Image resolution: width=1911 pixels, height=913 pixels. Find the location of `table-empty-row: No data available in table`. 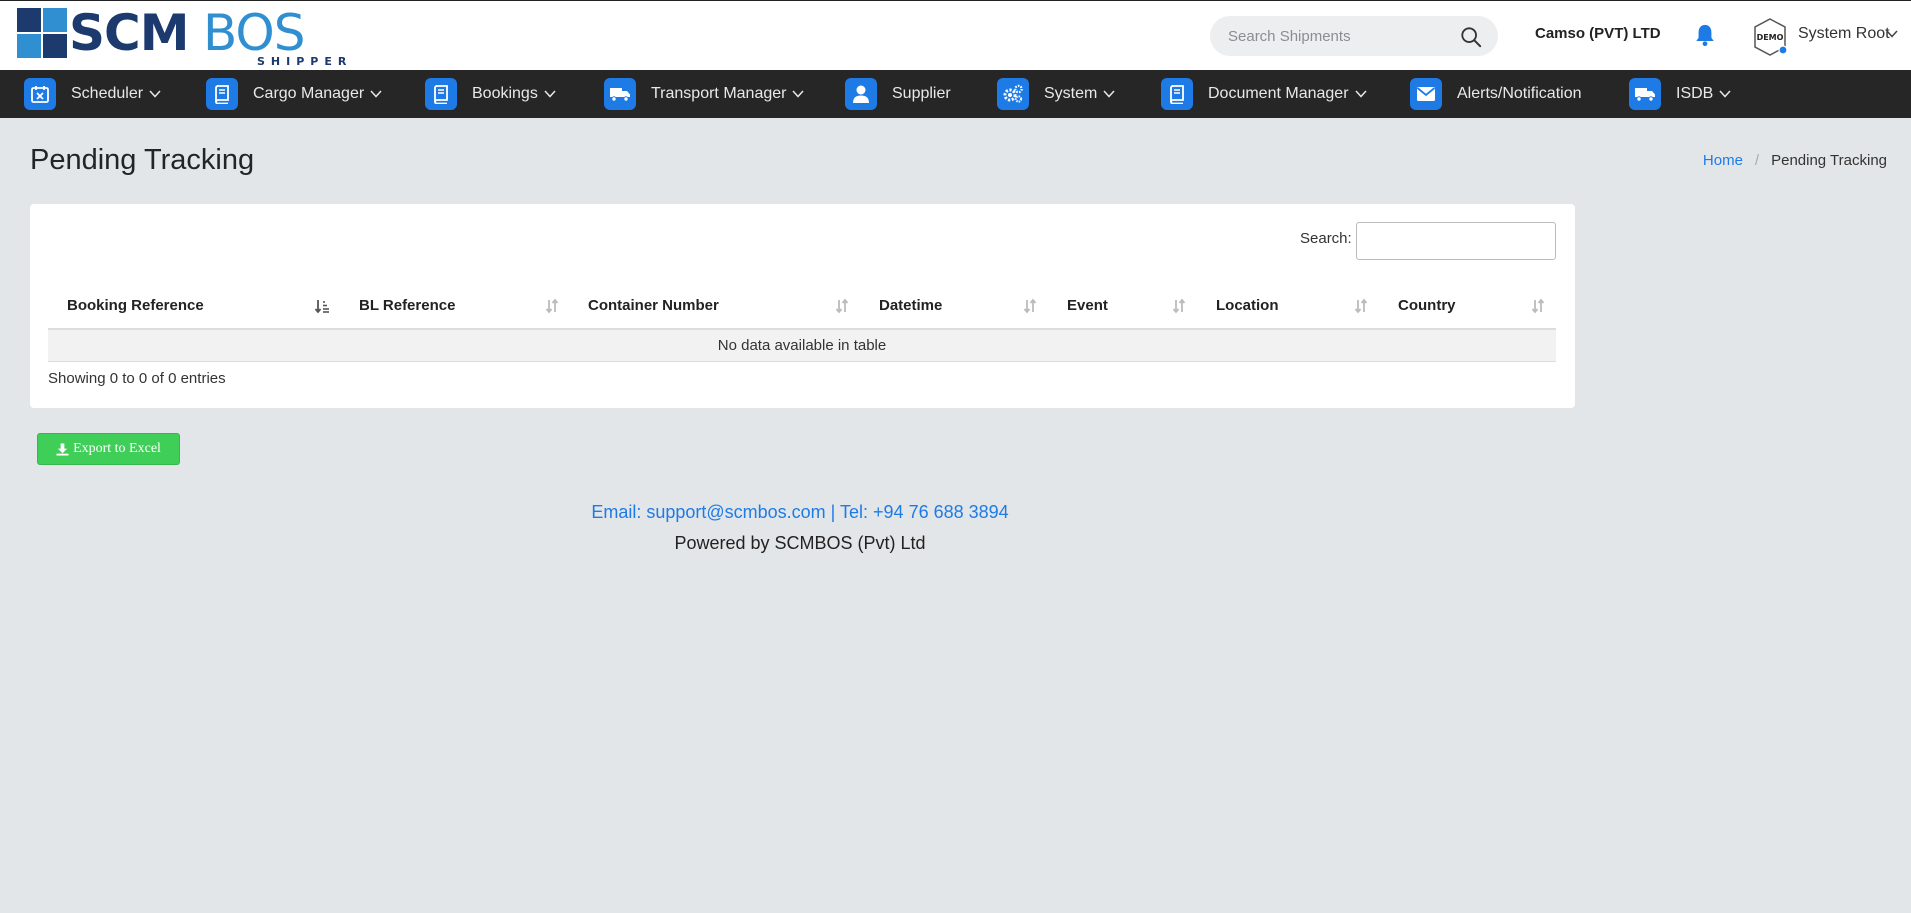

table-empty-row: No data available in table is located at coordinates (802, 346).